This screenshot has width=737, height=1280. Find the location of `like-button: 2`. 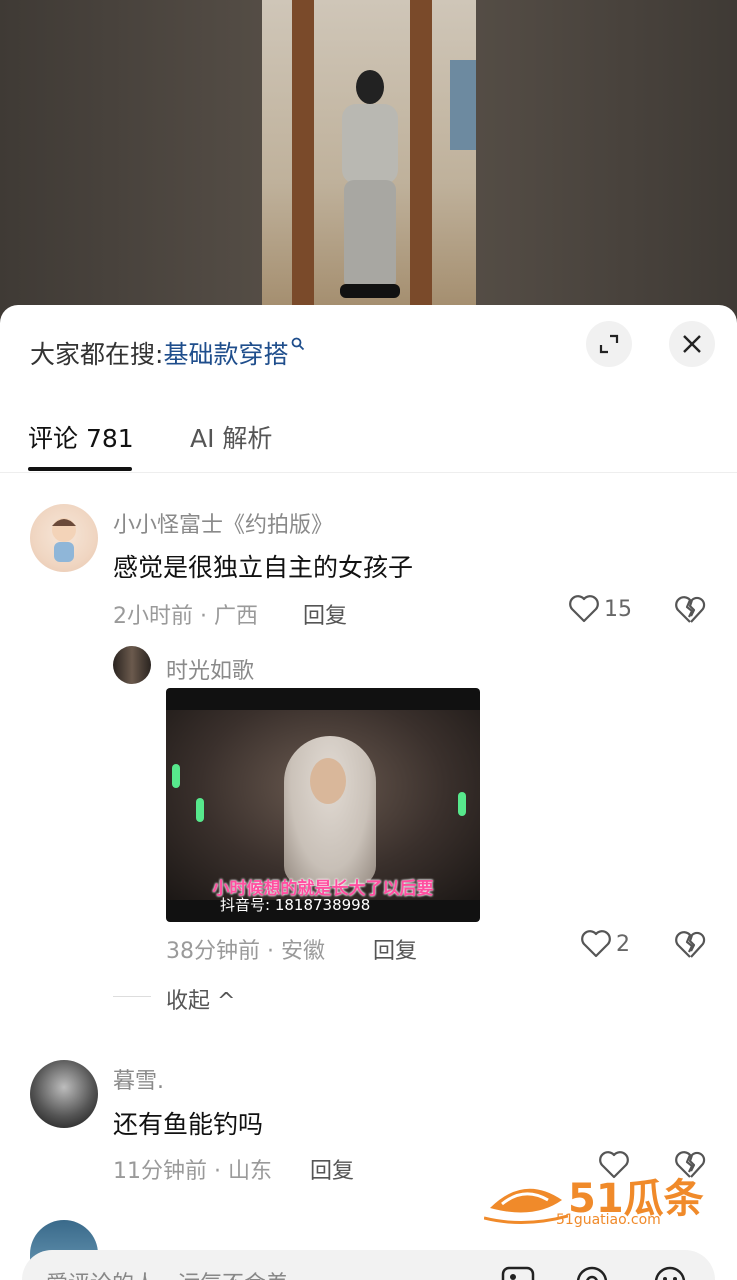

like-button: 2 is located at coordinates (605, 944).